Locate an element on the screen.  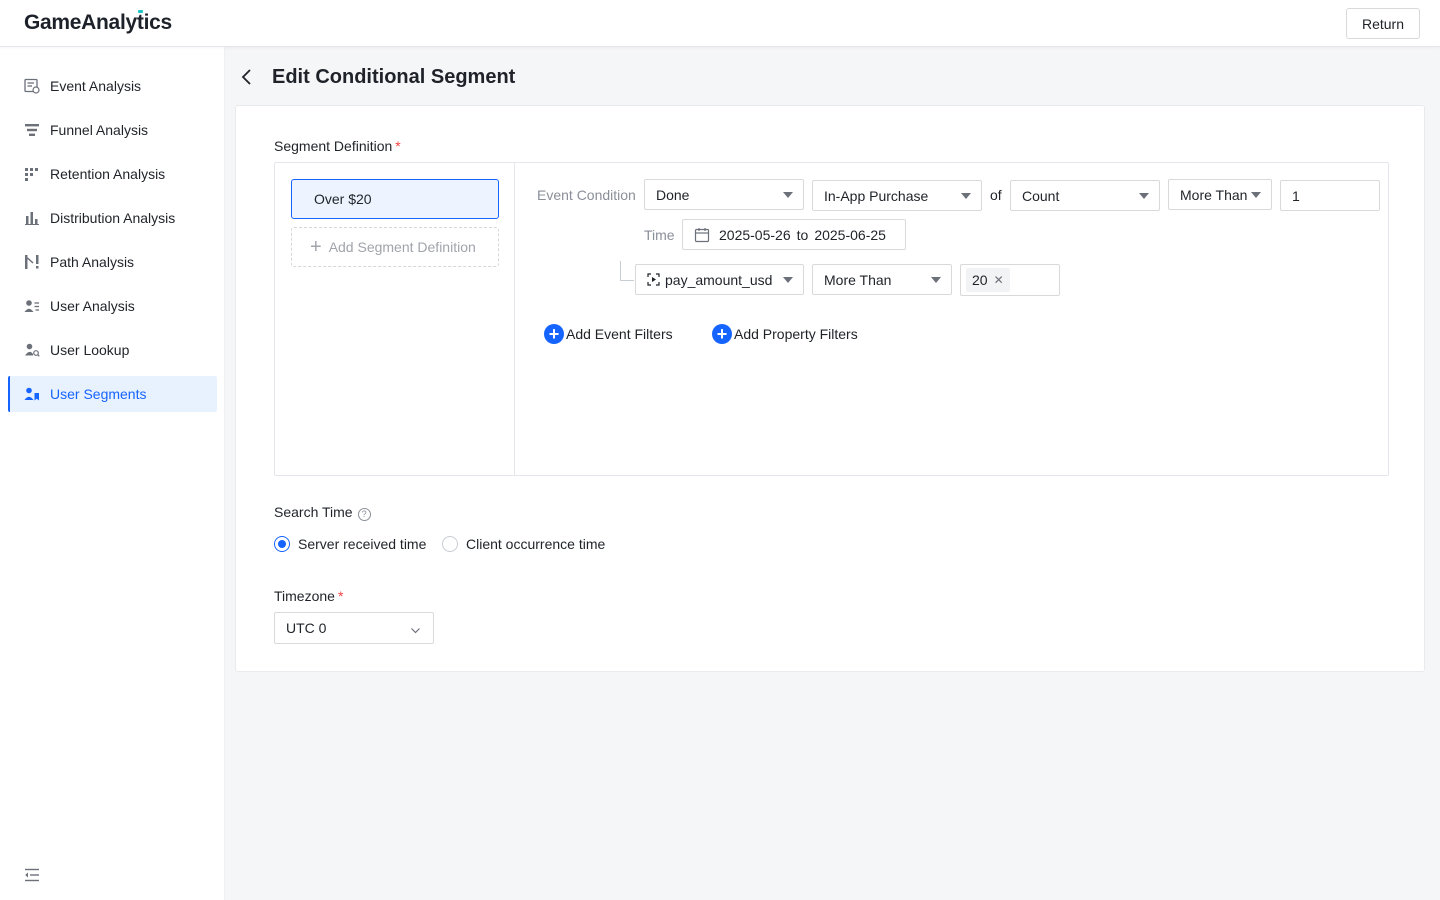
user-list-icon is located at coordinates (32, 306).